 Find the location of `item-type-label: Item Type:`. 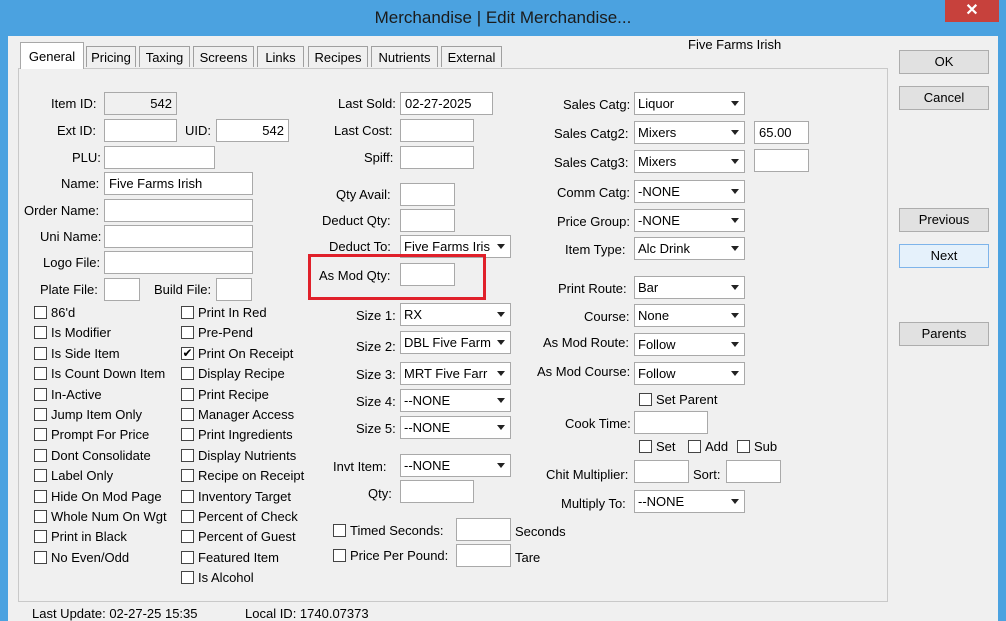

item-type-label: Item Type: is located at coordinates (595, 249).